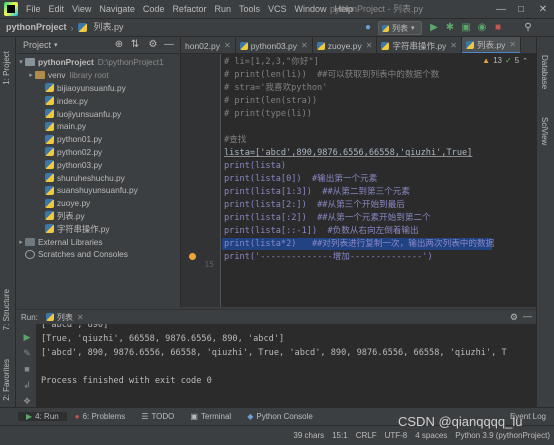  Describe the element at coordinates (81, 9) in the screenshot. I see `menu-view: View` at that location.